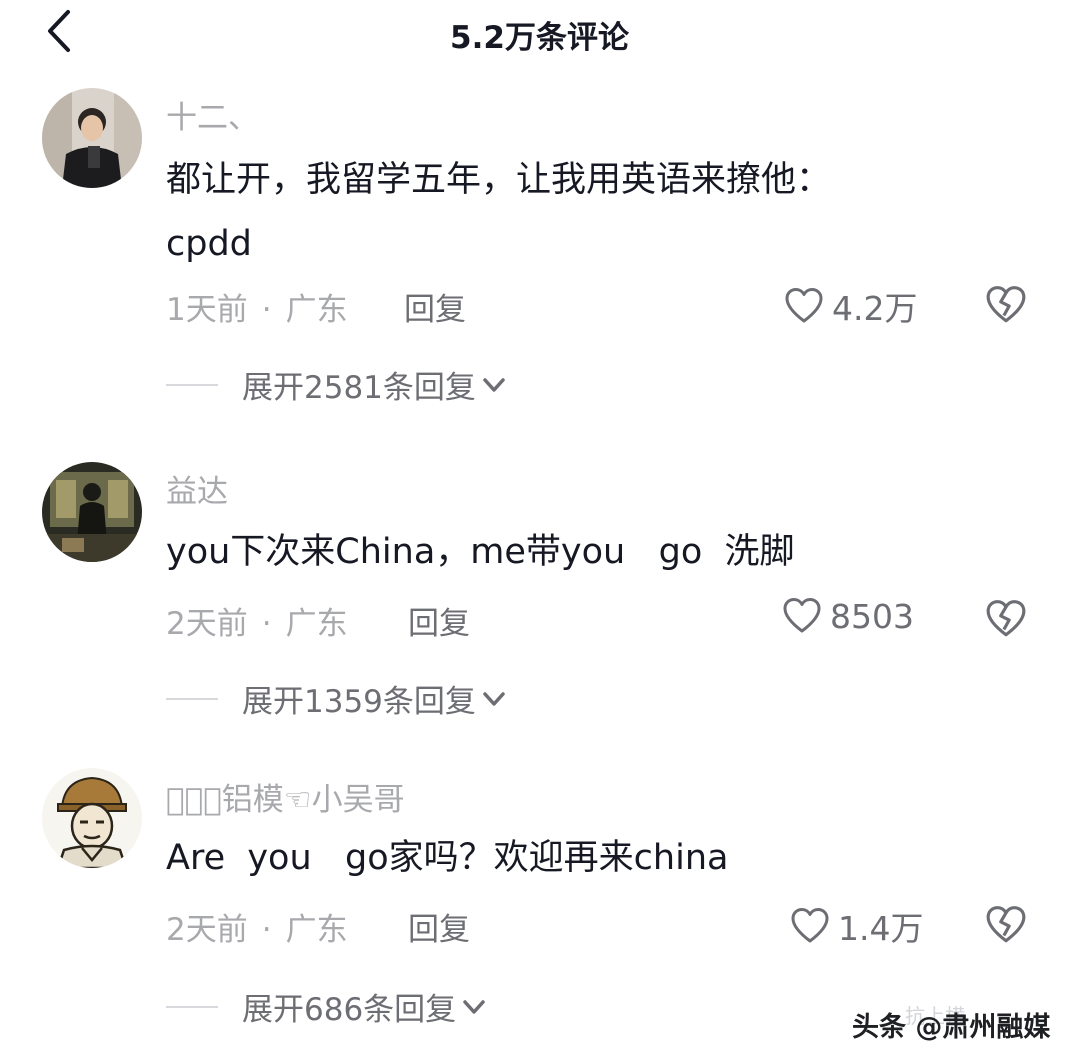 The height and width of the screenshot is (1064, 1079). What do you see at coordinates (480, 552) in the screenshot?
I see `comment-text: you下次来China，me带you go 洗脚` at bounding box center [480, 552].